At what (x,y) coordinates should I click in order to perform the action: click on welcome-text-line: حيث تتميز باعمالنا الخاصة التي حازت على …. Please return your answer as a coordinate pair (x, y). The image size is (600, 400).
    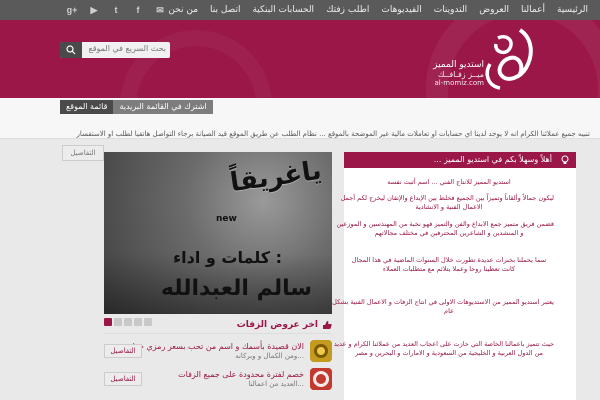
    Looking at the image, I should click on (443, 344).